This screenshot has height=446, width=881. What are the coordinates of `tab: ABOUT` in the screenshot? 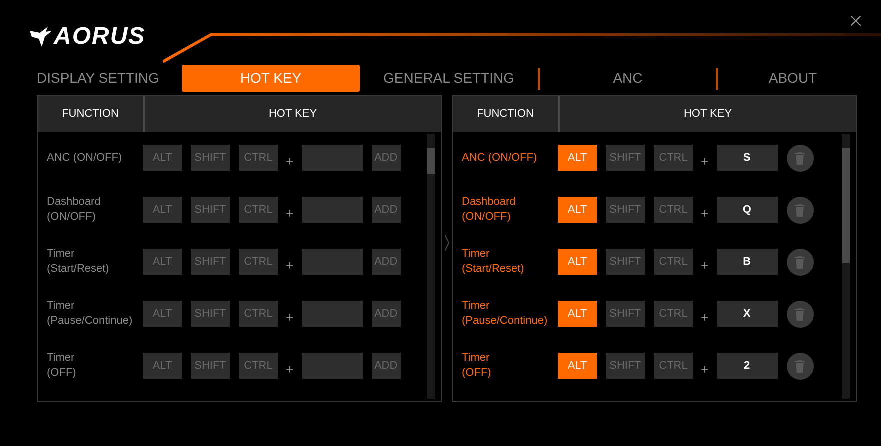 It's located at (793, 78).